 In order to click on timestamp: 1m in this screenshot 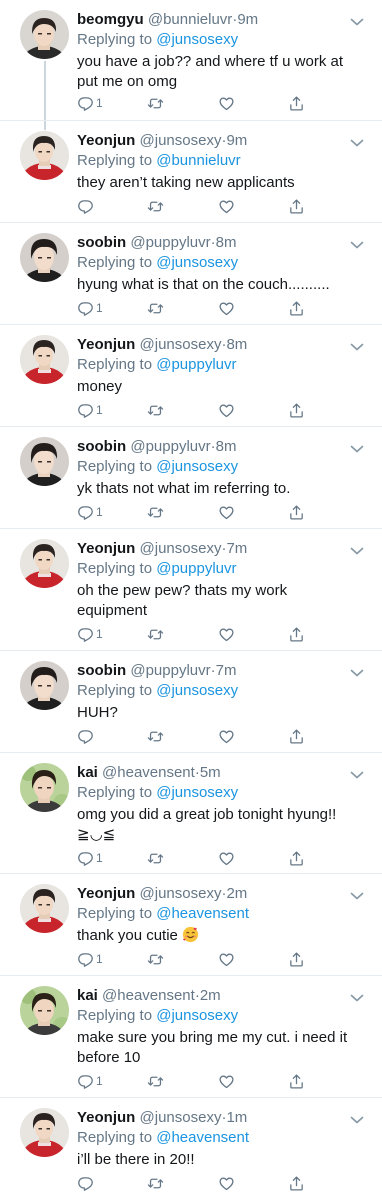, I will do `click(236, 1117)`.